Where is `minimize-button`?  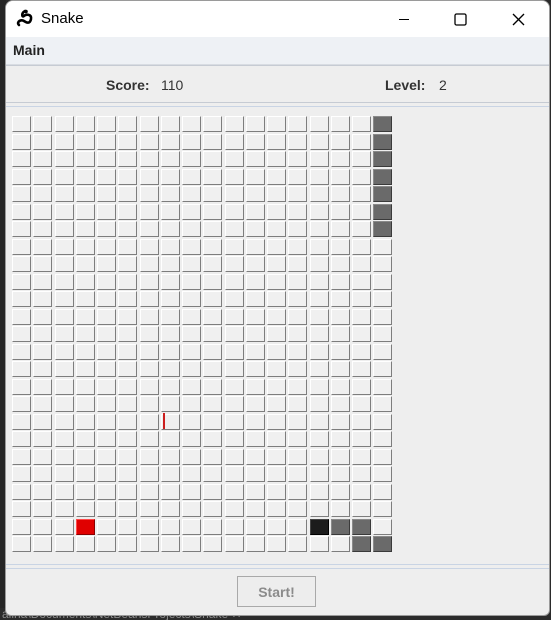
minimize-button is located at coordinates (404, 19).